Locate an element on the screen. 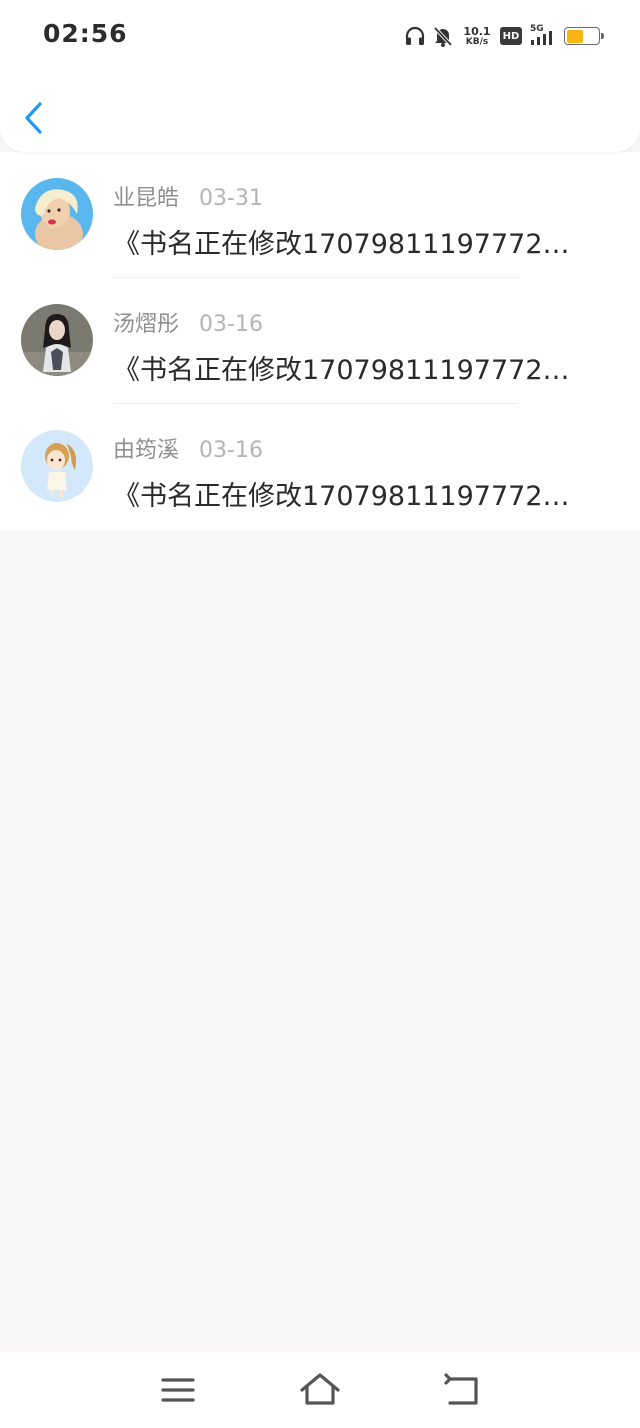 This screenshot has height=1428, width=640. menu-button is located at coordinates (178, 1390).